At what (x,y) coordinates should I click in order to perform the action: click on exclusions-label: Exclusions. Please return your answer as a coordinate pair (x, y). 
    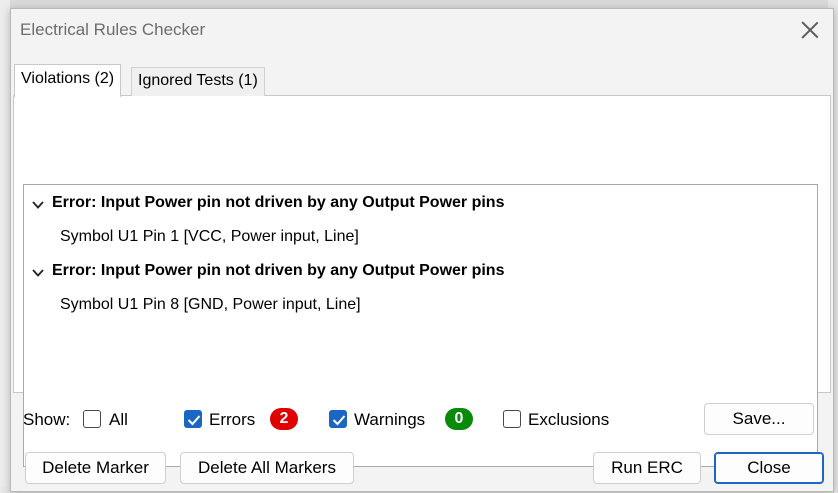
    Looking at the image, I should click on (568, 420).